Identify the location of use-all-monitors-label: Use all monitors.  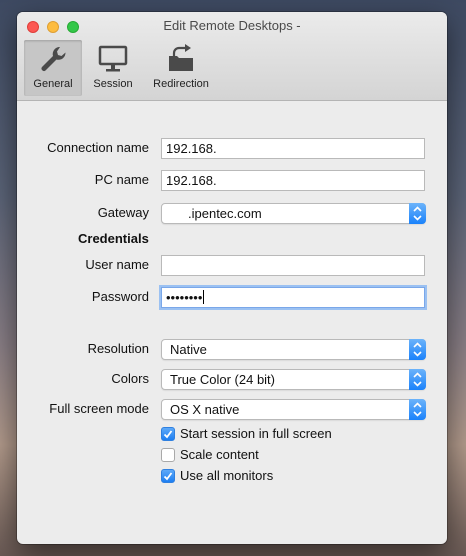
(227, 475).